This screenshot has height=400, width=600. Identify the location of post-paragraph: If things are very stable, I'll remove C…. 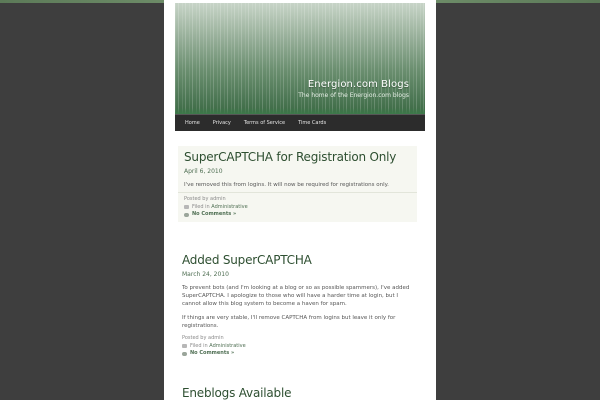
(289, 322).